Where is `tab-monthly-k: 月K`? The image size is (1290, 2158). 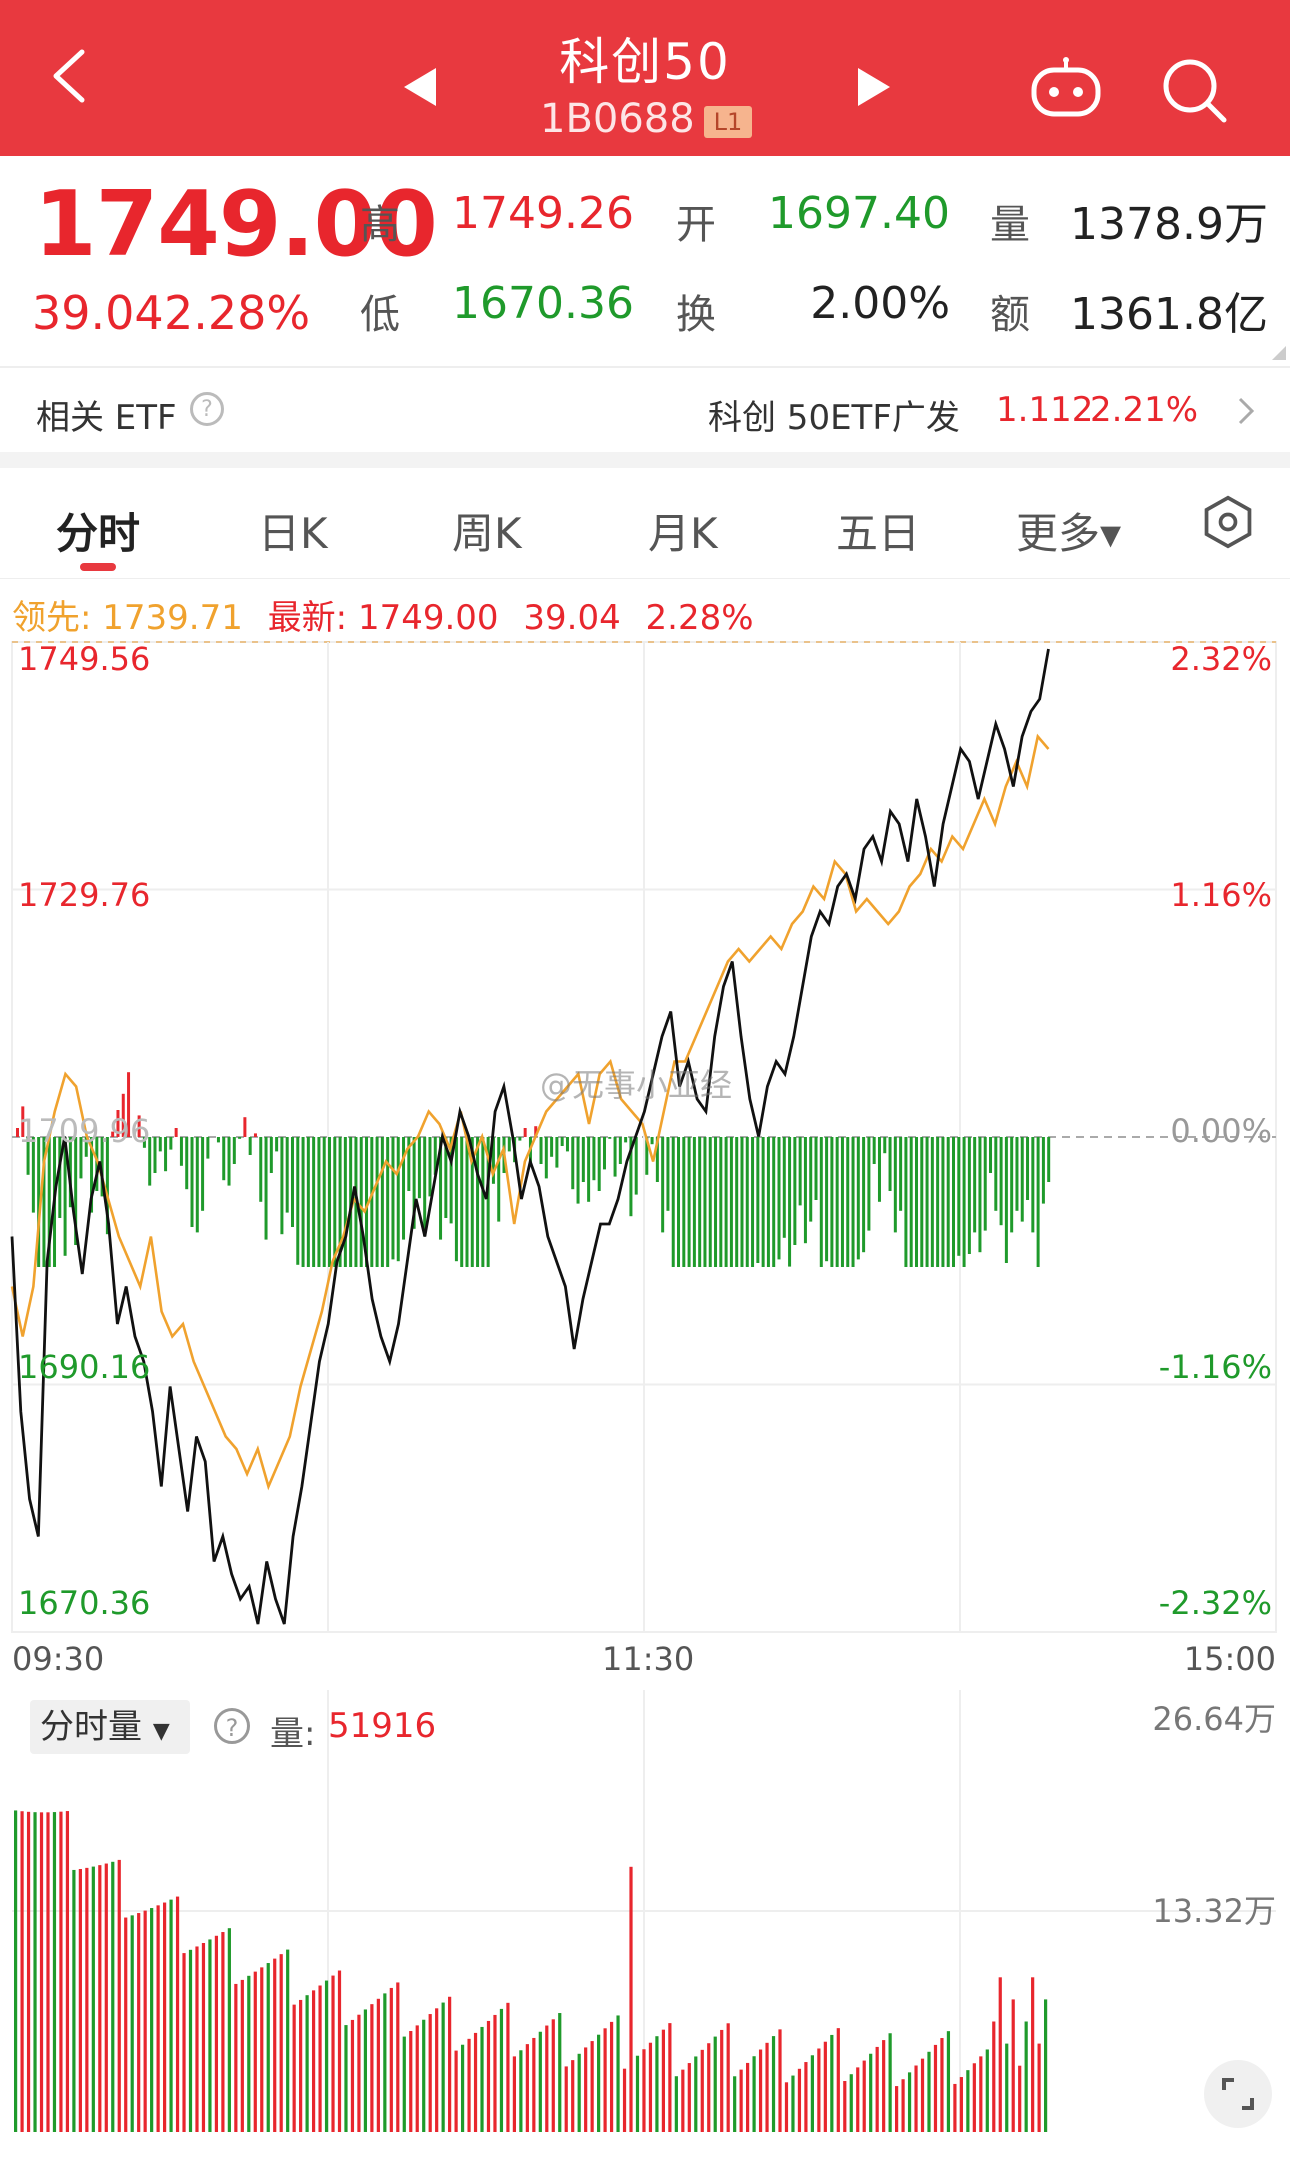 tab-monthly-k: 月K is located at coordinates (683, 530).